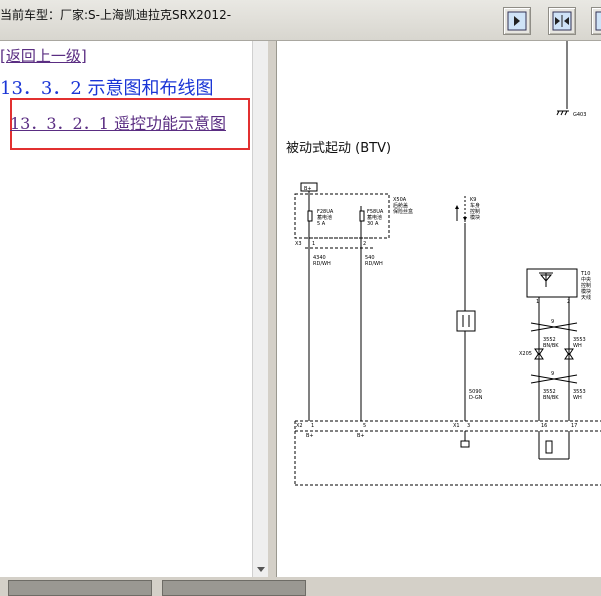  What do you see at coordinates (321, 224) in the screenshot?
I see `svg-text: 5 A` at bounding box center [321, 224].